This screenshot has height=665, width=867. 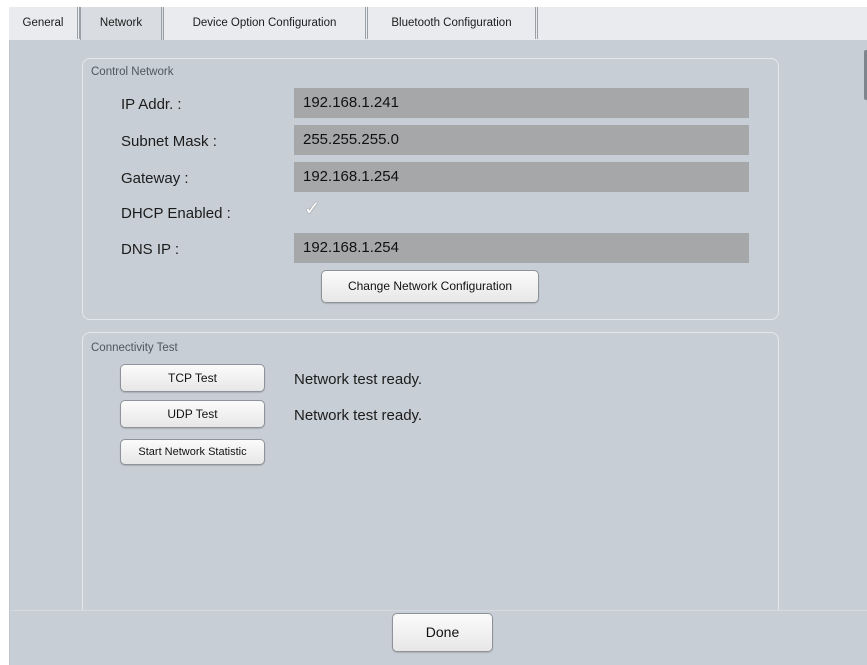 I want to click on tcp-status: Network test ready., so click(x=358, y=379).